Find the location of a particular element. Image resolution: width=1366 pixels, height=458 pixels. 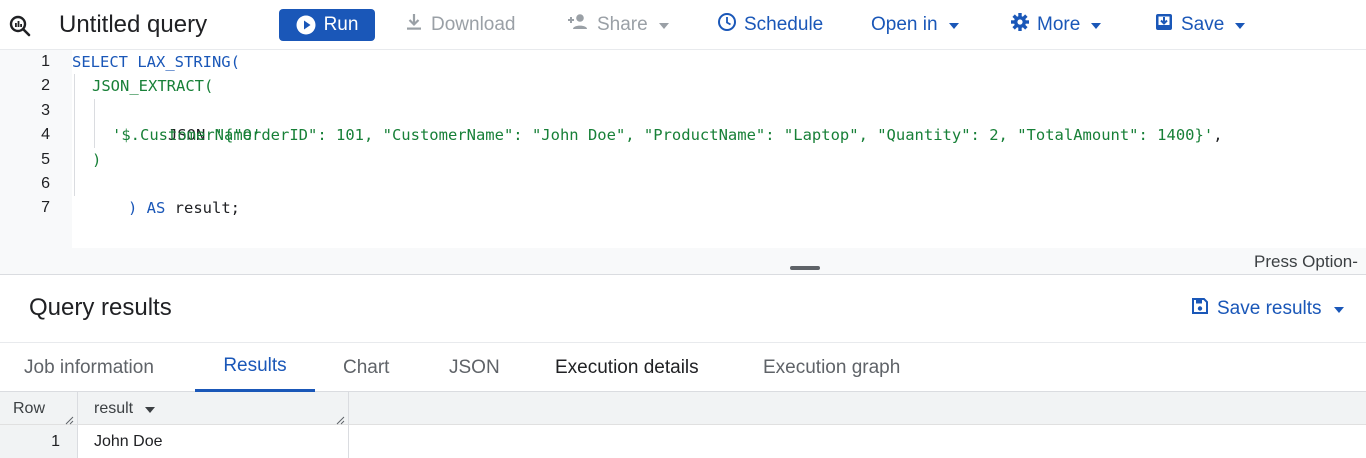

more-label: More is located at coordinates (1059, 24).